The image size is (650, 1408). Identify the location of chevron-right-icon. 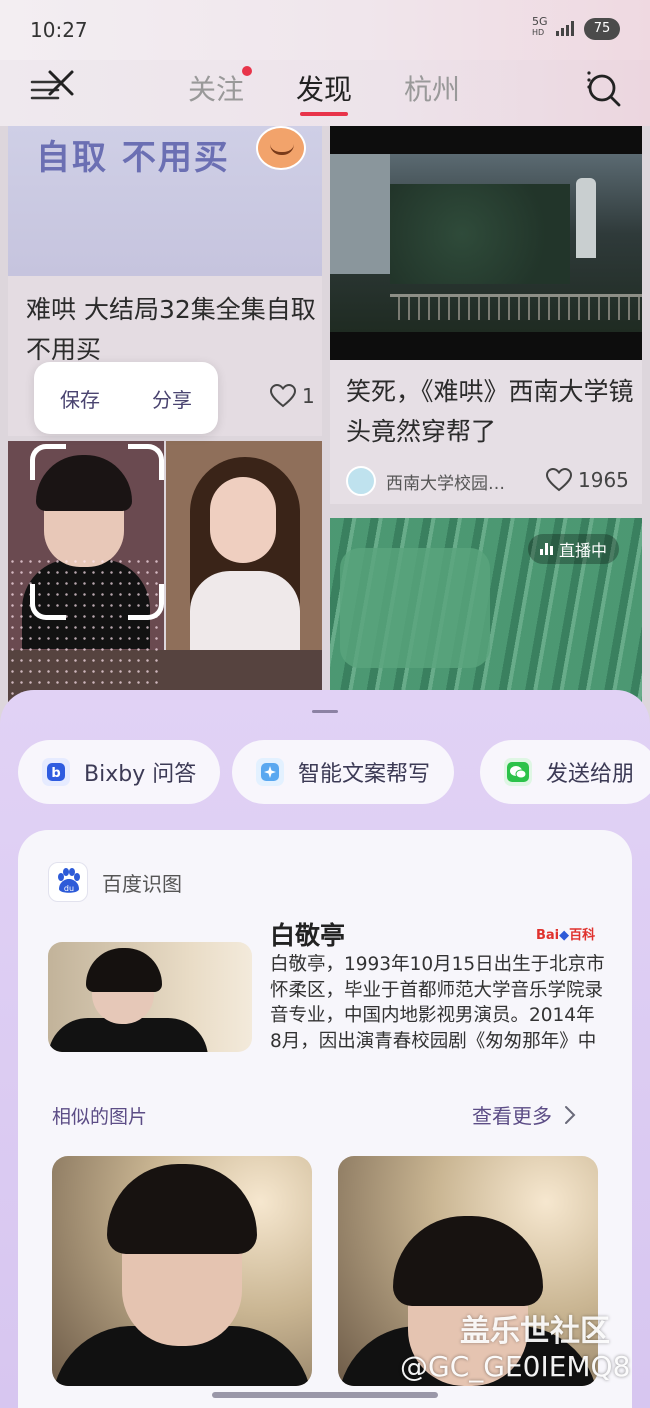
(570, 1114).